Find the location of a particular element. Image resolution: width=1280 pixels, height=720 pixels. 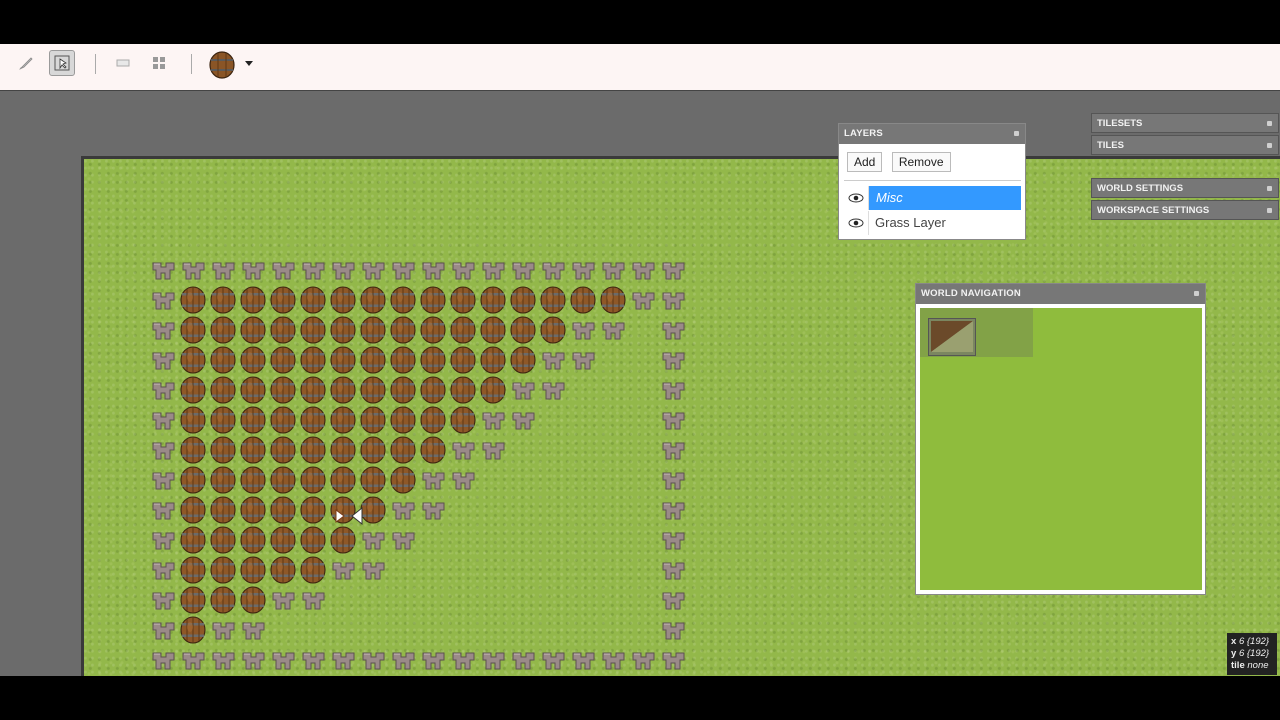

world-navigation-header: WORLD NAVIGATION is located at coordinates (1060, 294).